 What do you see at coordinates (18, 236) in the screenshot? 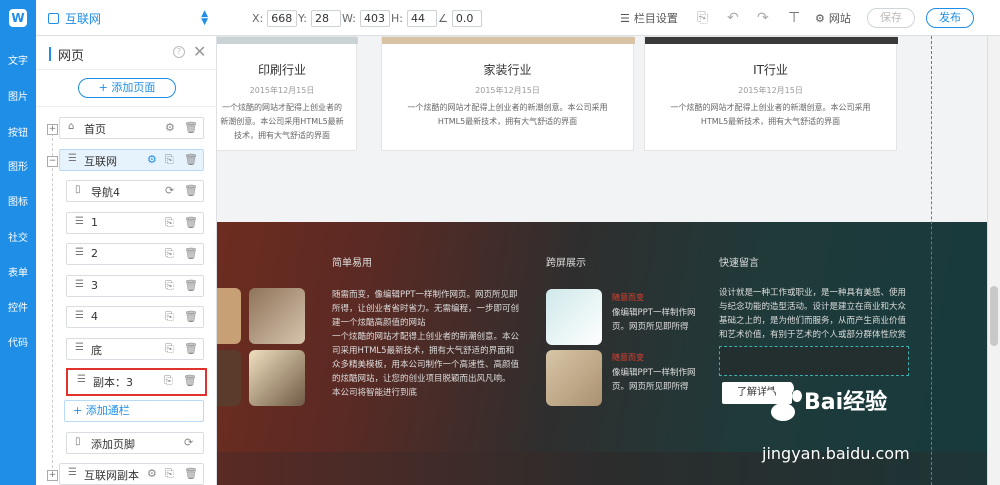
I see `nav-social: 社交` at bounding box center [18, 236].